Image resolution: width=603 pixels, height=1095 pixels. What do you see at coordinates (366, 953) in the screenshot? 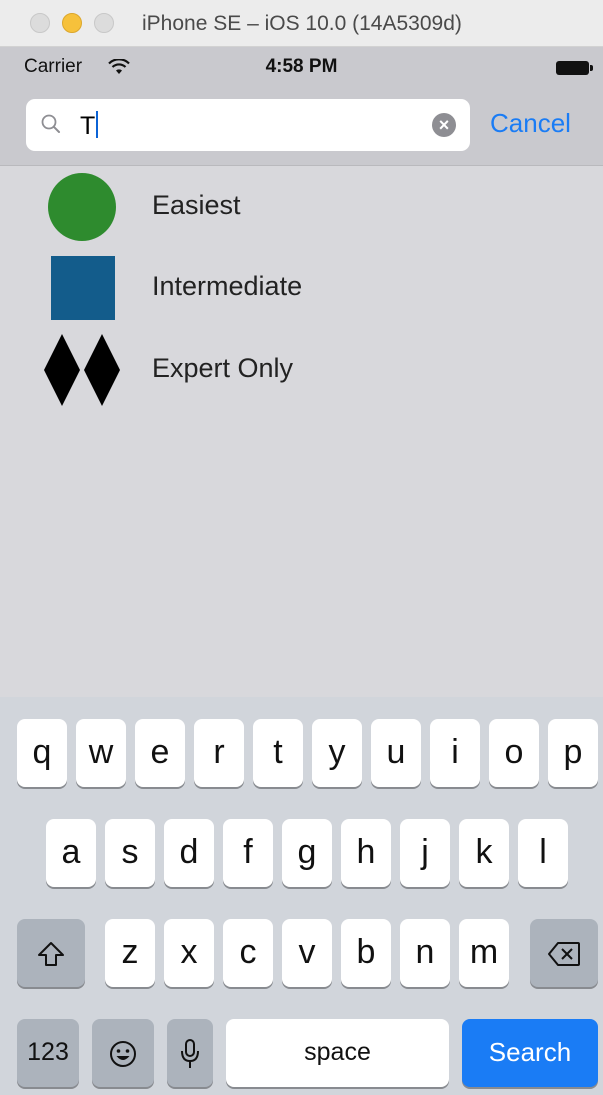
I see `key-b: b` at bounding box center [366, 953].